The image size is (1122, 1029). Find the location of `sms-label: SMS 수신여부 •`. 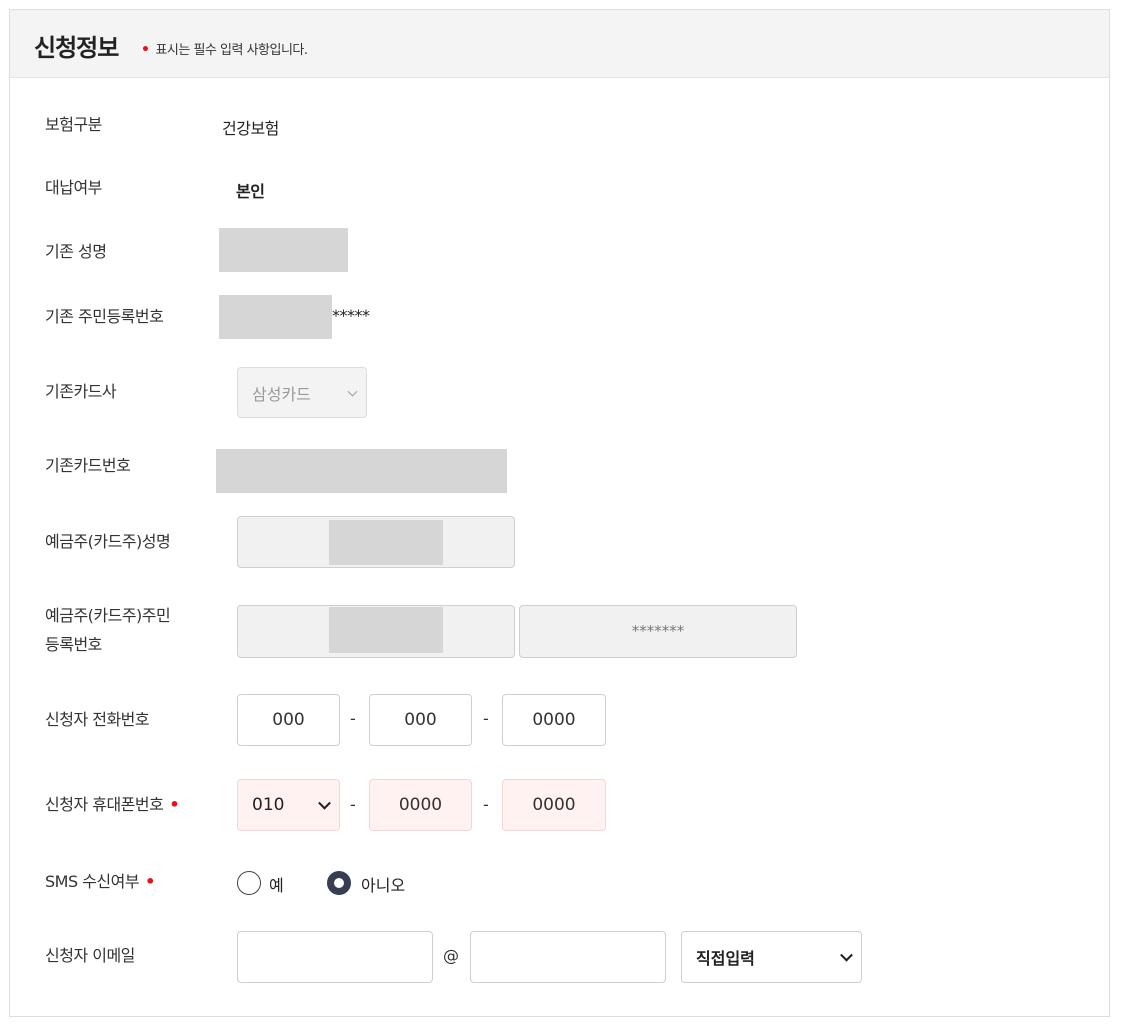

sms-label: SMS 수신여부 • is located at coordinates (100, 882).